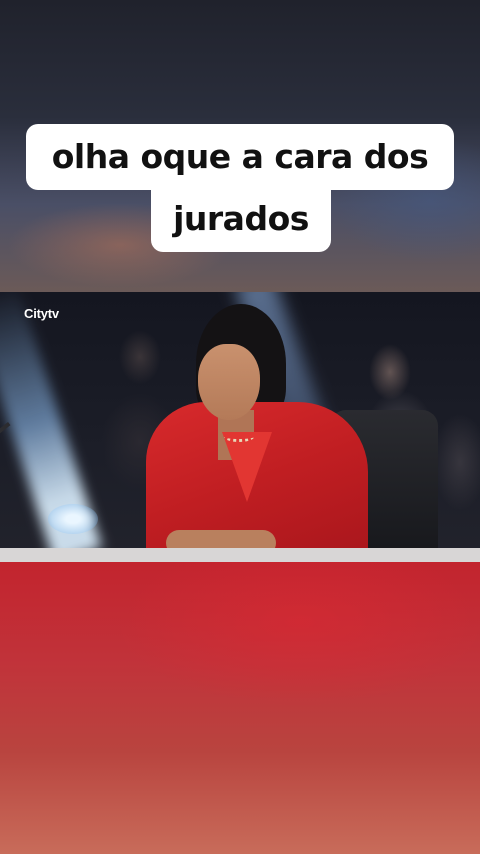 This screenshot has width=480, height=854. What do you see at coordinates (239, 437) in the screenshot?
I see `judge-necklace` at bounding box center [239, 437].